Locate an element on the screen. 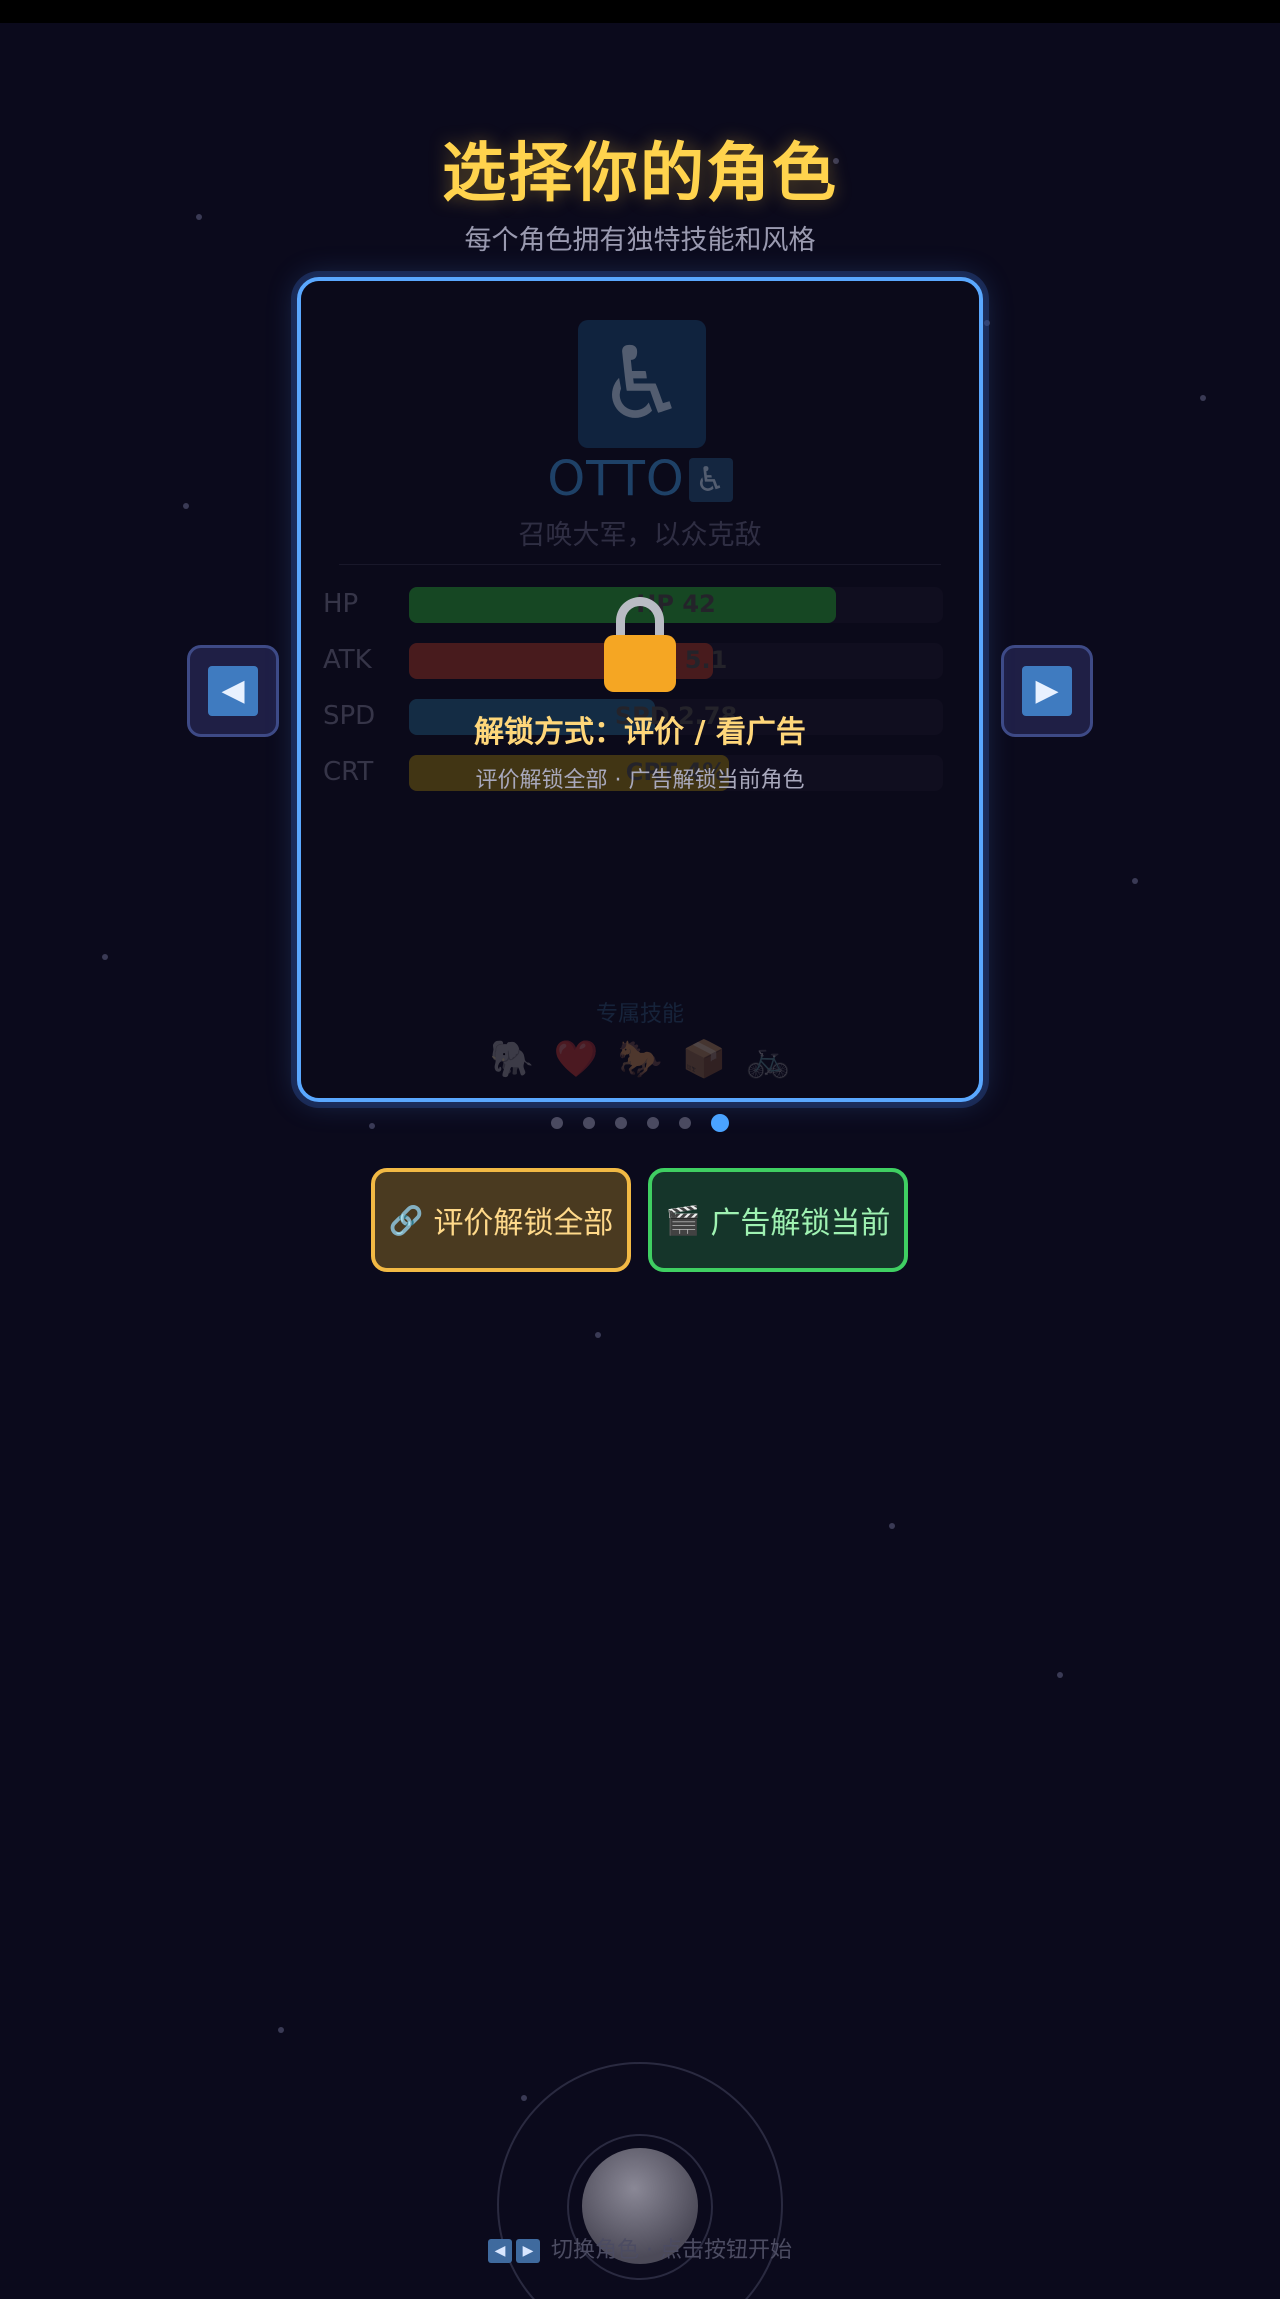  link-icon: 🔗 is located at coordinates (406, 1220).